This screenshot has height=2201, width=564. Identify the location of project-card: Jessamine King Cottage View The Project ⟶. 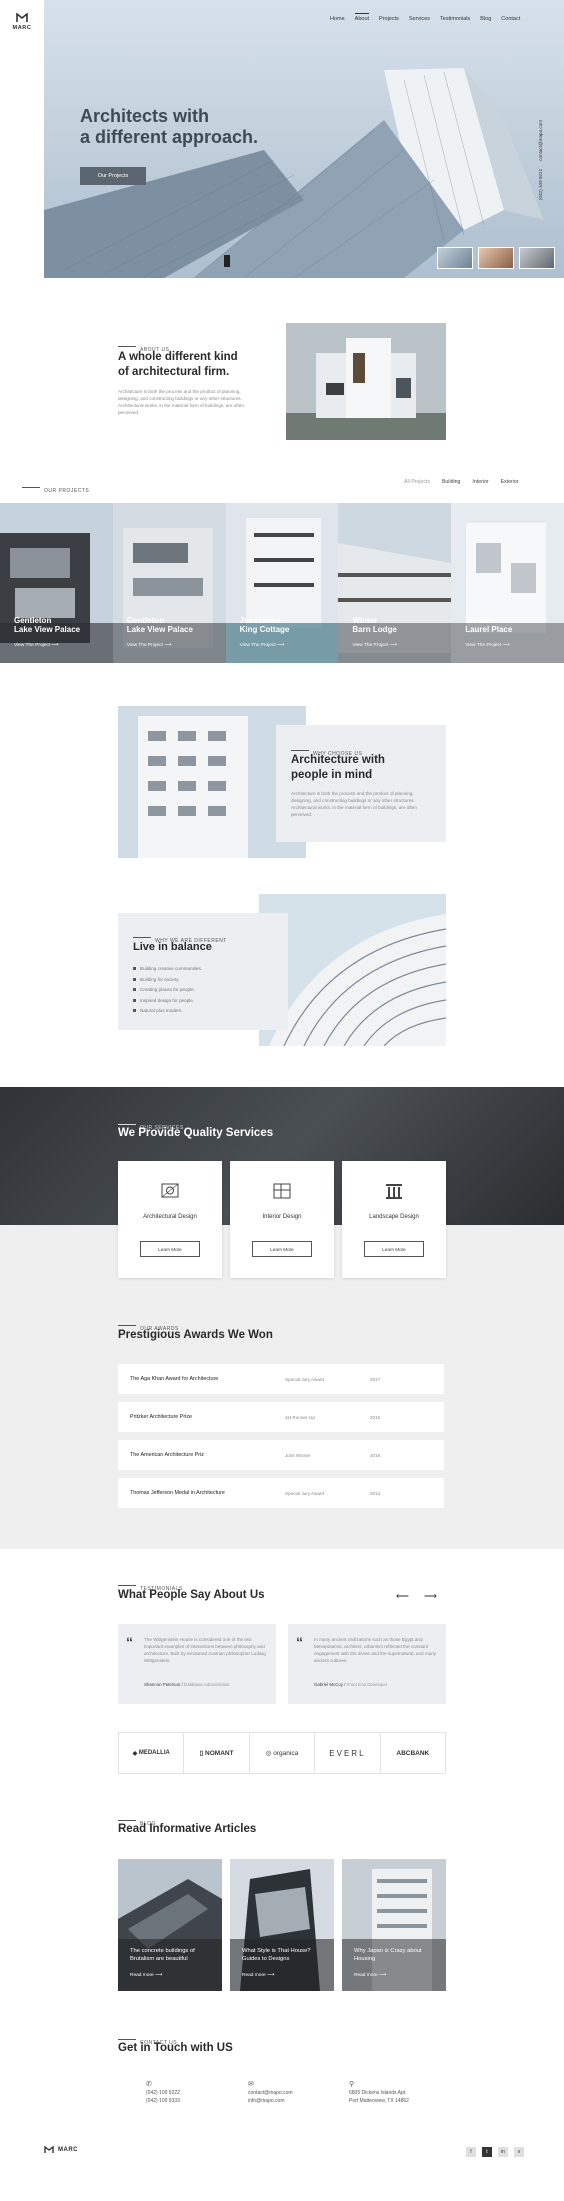
(282, 583).